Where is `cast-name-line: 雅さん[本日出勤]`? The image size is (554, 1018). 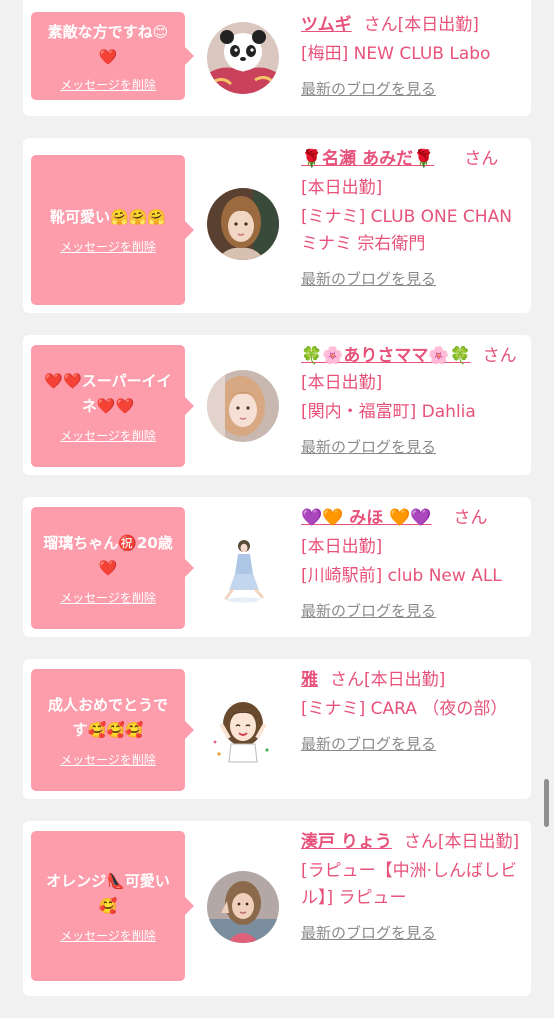
cast-name-line: 雅さん[本日出勤] is located at coordinates (412, 680).